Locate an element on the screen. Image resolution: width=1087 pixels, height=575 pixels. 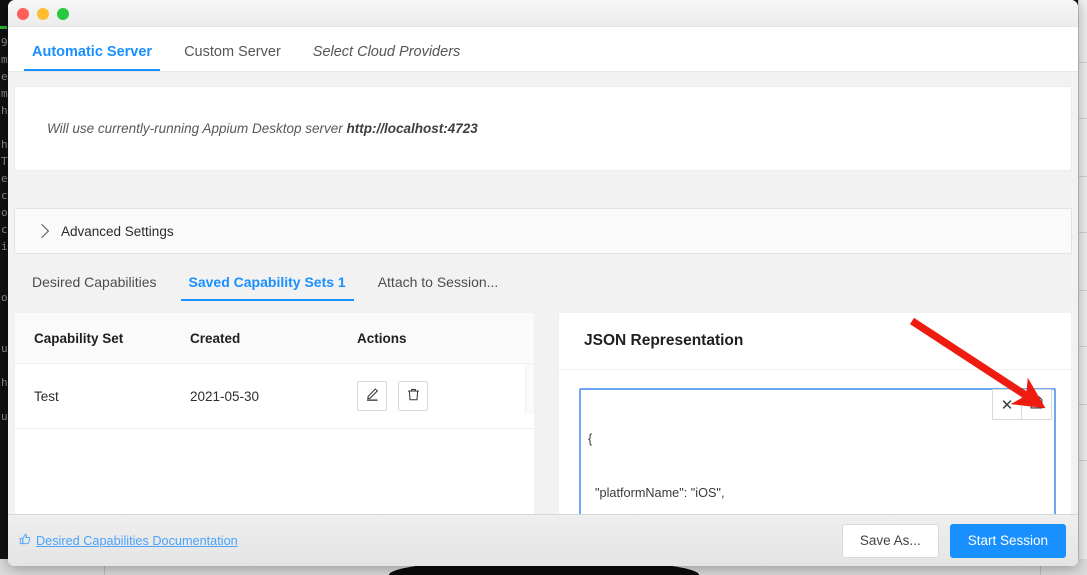
tab-desired-capabilities: Desired Capabilities is located at coordinates (94, 287).